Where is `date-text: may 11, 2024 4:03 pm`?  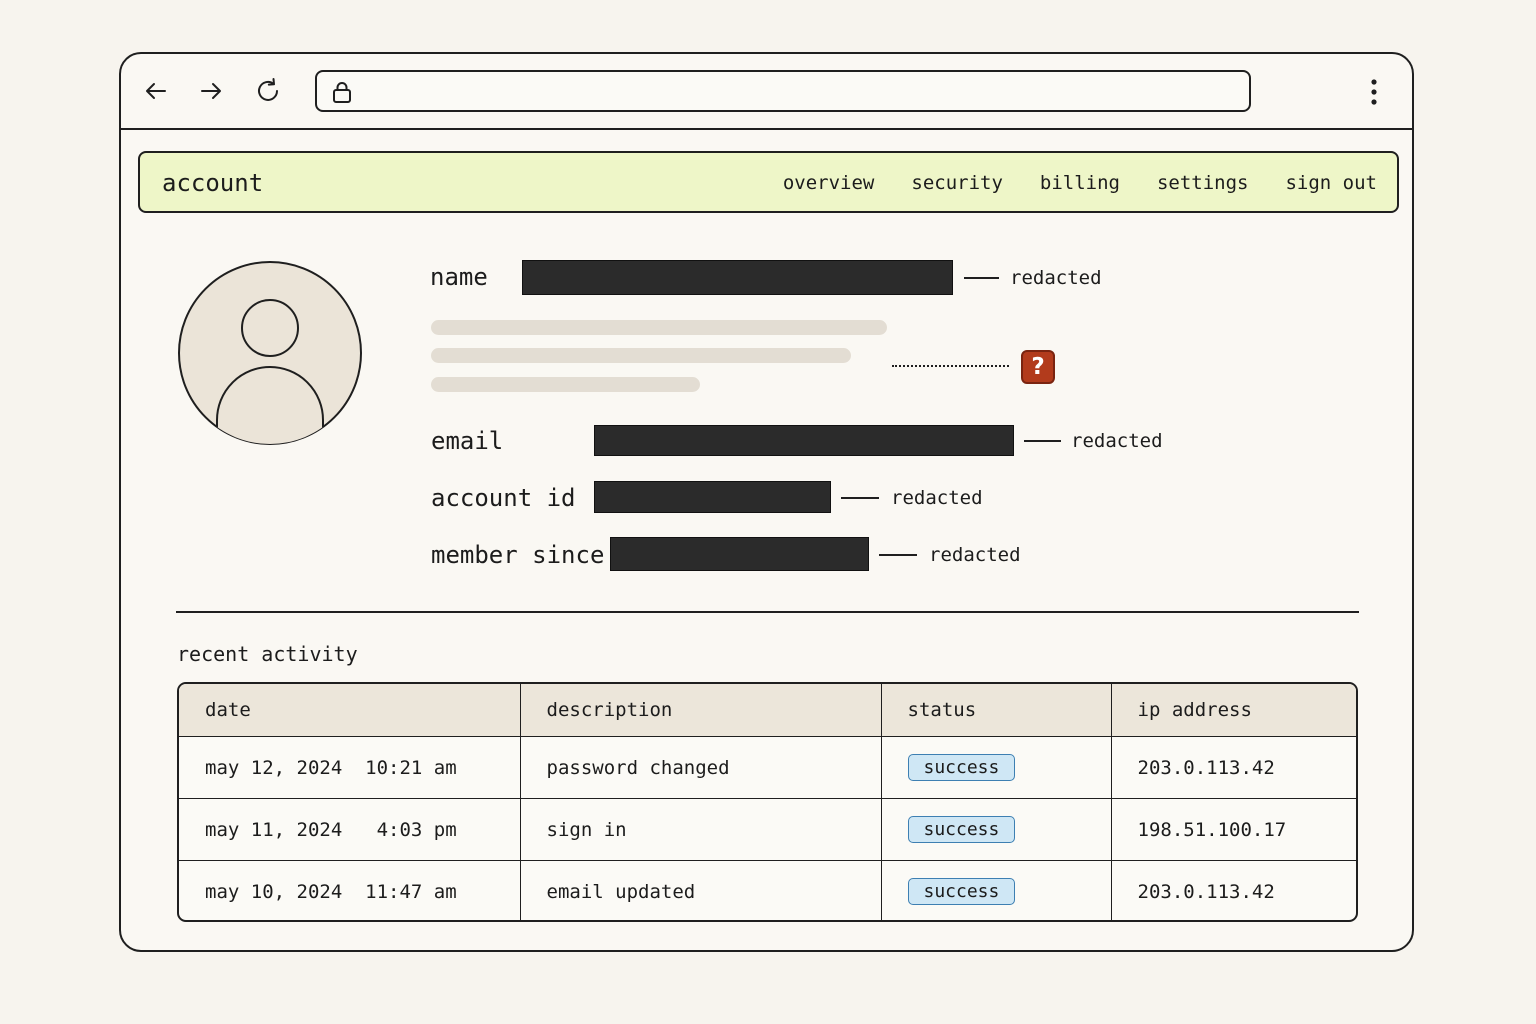
date-text: may 11, 2024 4:03 pm is located at coordinates (331, 829).